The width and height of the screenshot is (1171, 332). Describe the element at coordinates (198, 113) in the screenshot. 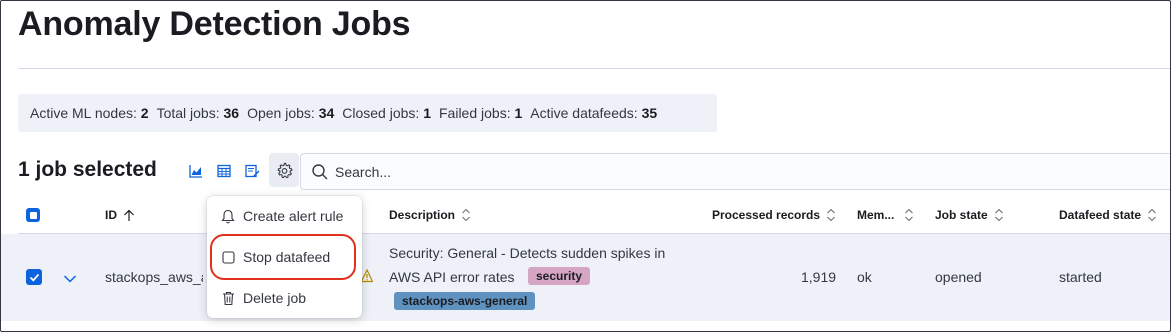

I see `stat-total-jobs: Total jobs: 36` at that location.